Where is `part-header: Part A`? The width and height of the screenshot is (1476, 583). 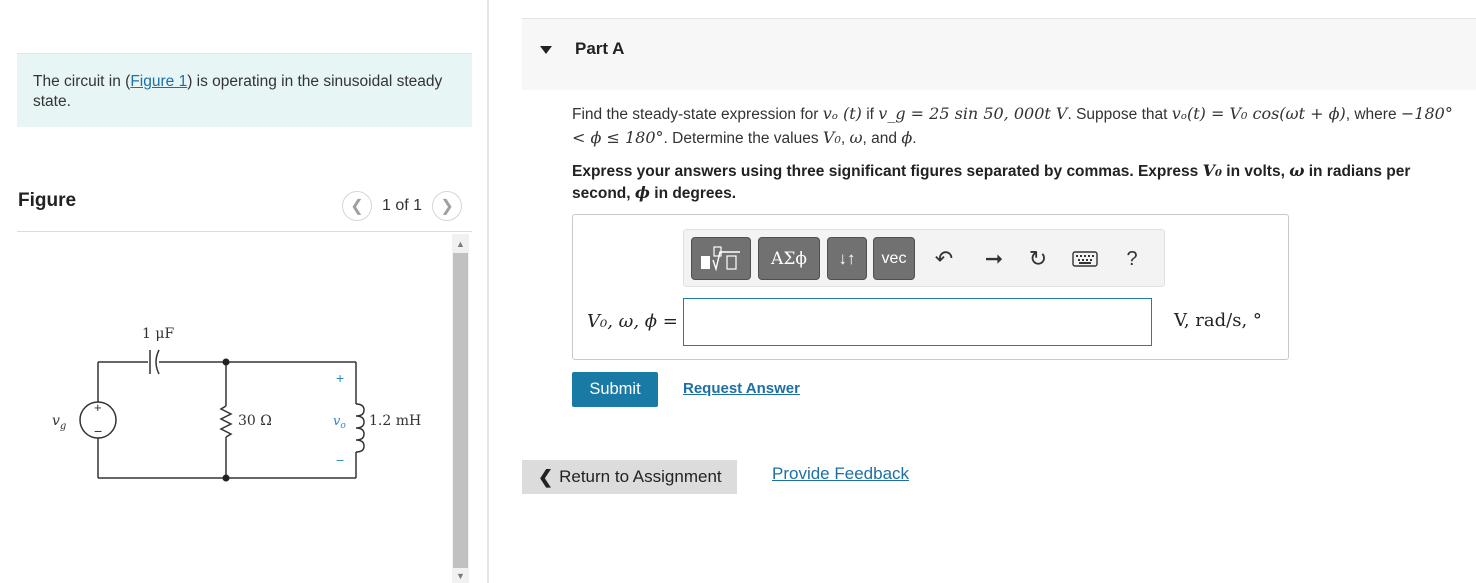
part-header: Part A is located at coordinates (999, 54).